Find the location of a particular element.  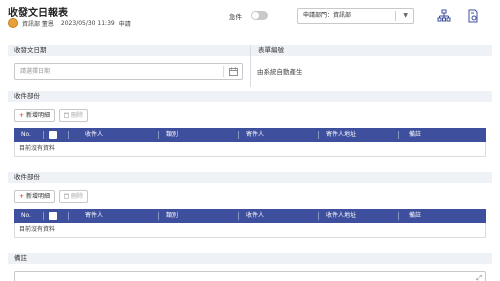

sent-table-header: No. 寄件人 類別 收件人 收件人地址 備註 is located at coordinates (250, 216).